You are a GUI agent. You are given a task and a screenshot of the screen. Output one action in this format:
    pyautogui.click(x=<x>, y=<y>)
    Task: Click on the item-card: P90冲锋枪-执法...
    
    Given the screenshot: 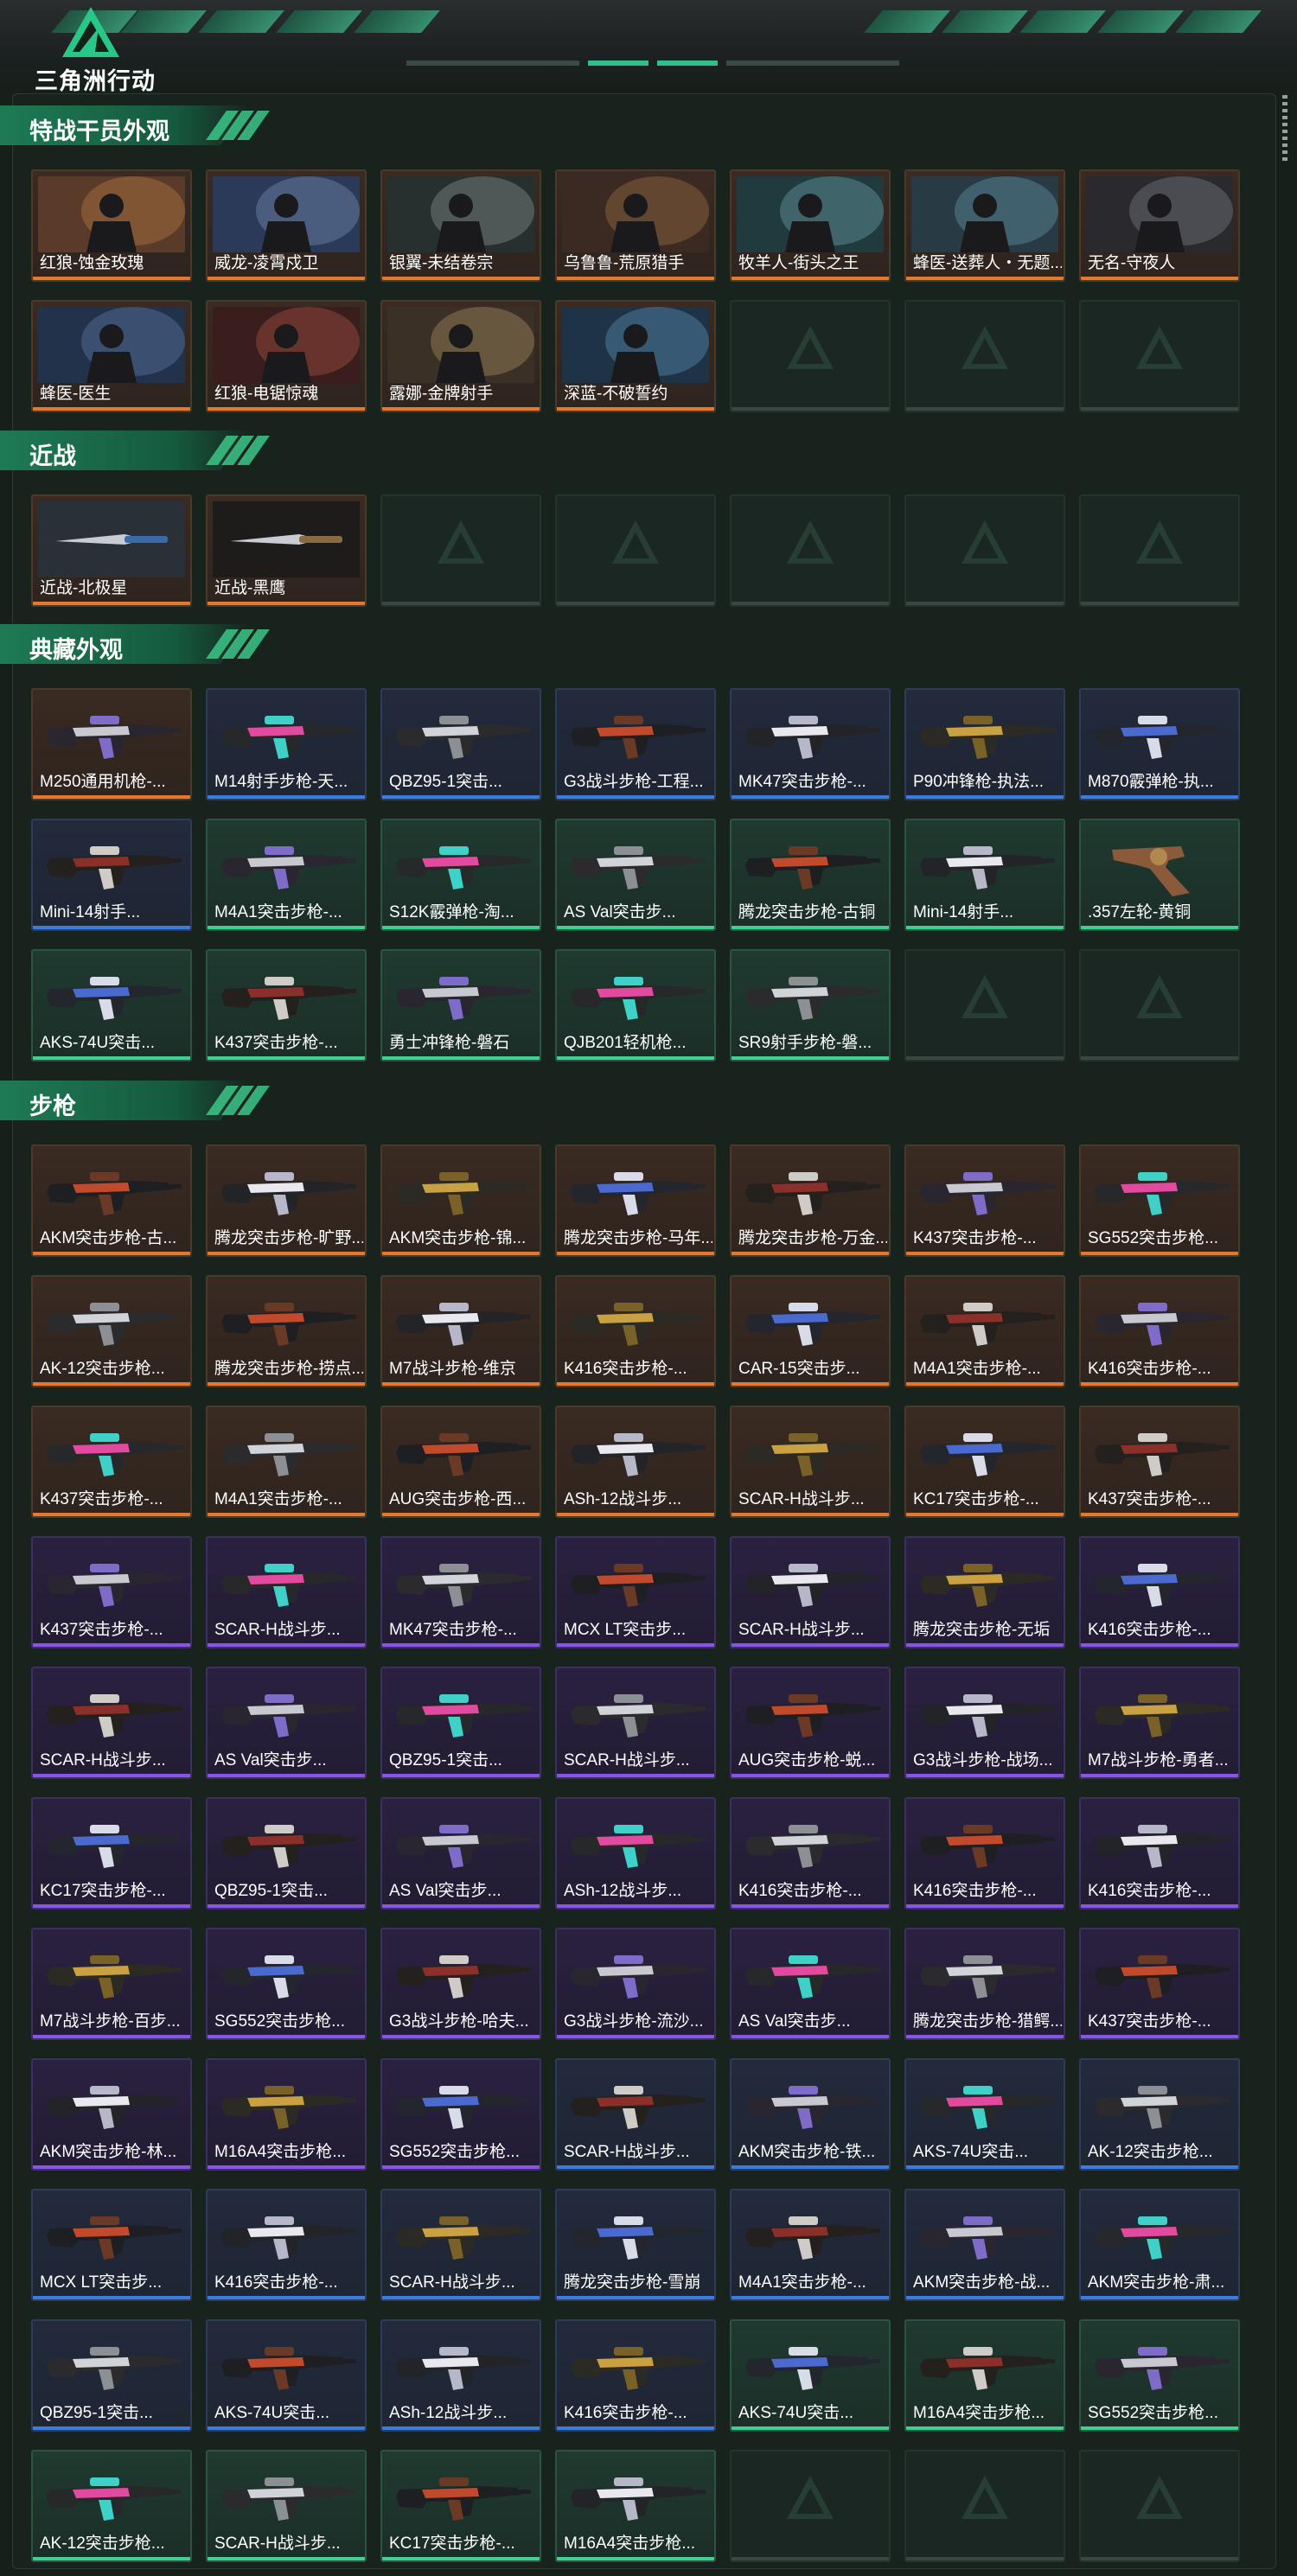 What is the action you would take?
    pyautogui.click(x=985, y=744)
    